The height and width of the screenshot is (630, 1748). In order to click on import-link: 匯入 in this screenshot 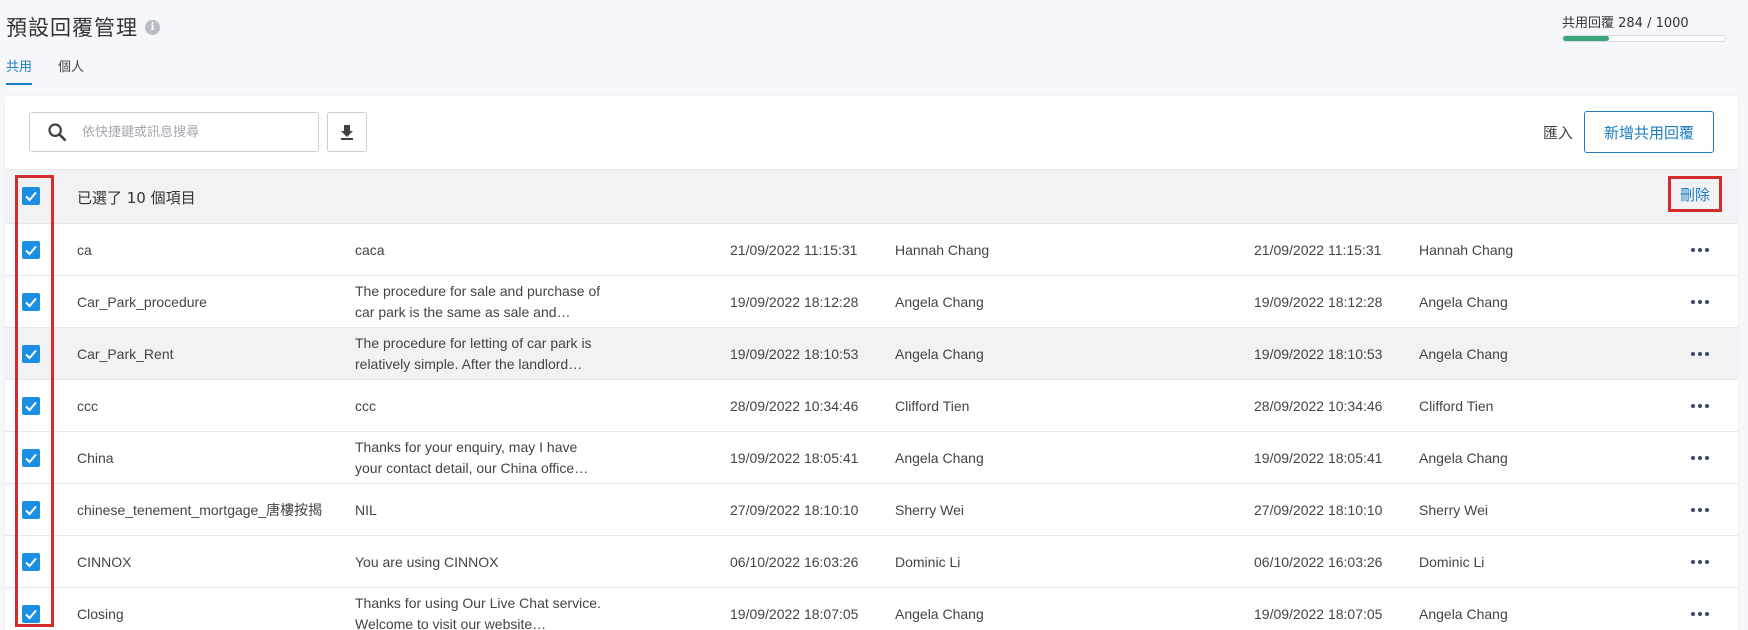, I will do `click(1558, 132)`.